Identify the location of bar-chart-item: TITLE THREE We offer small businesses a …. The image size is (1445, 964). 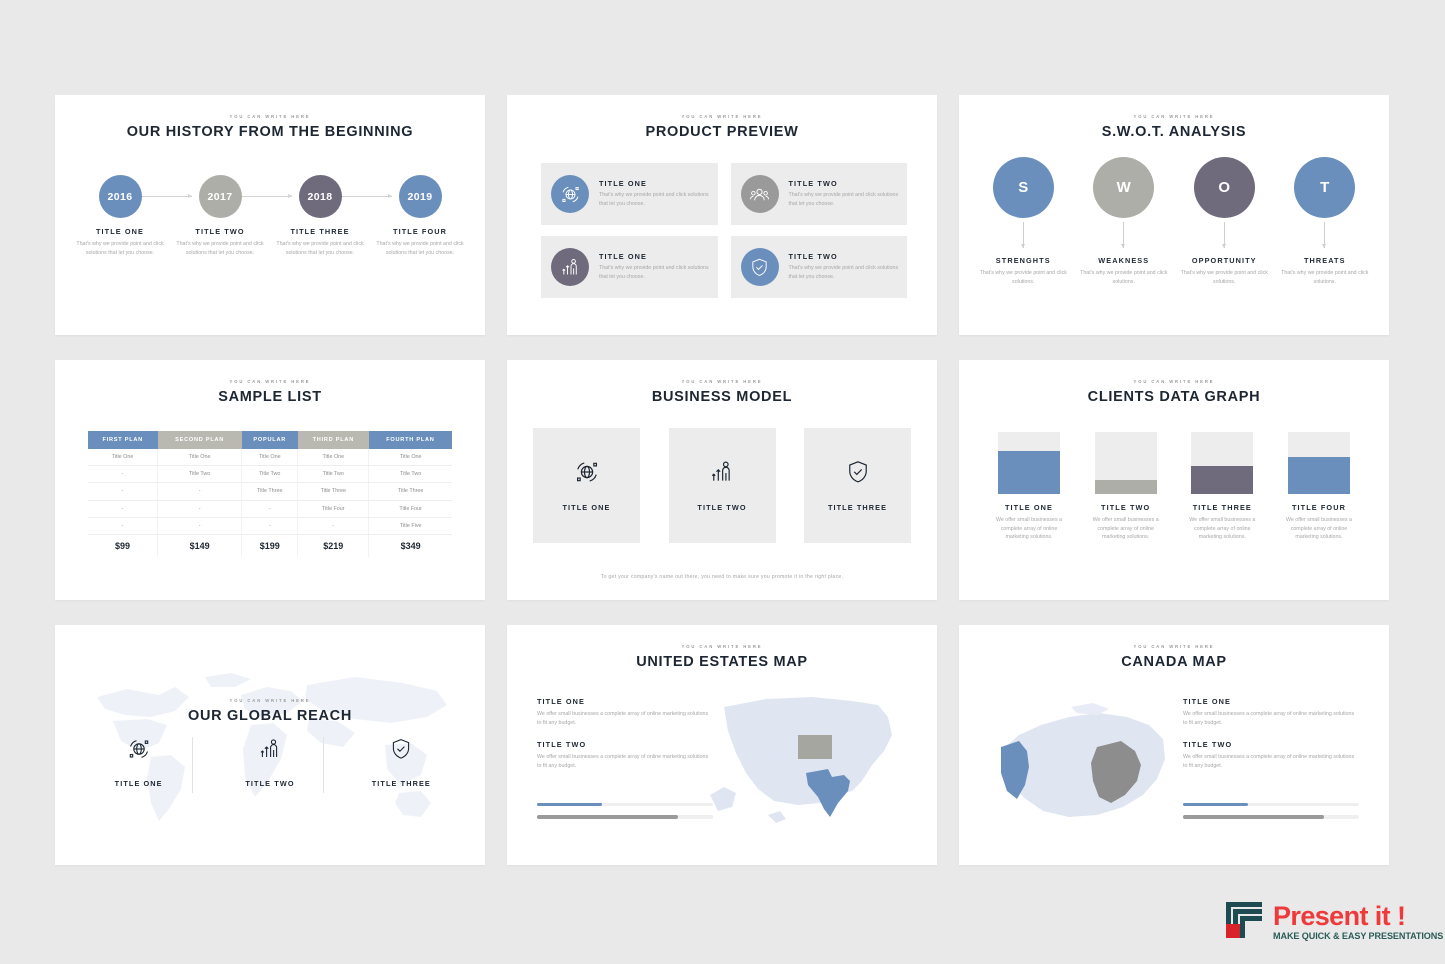
(1222, 487).